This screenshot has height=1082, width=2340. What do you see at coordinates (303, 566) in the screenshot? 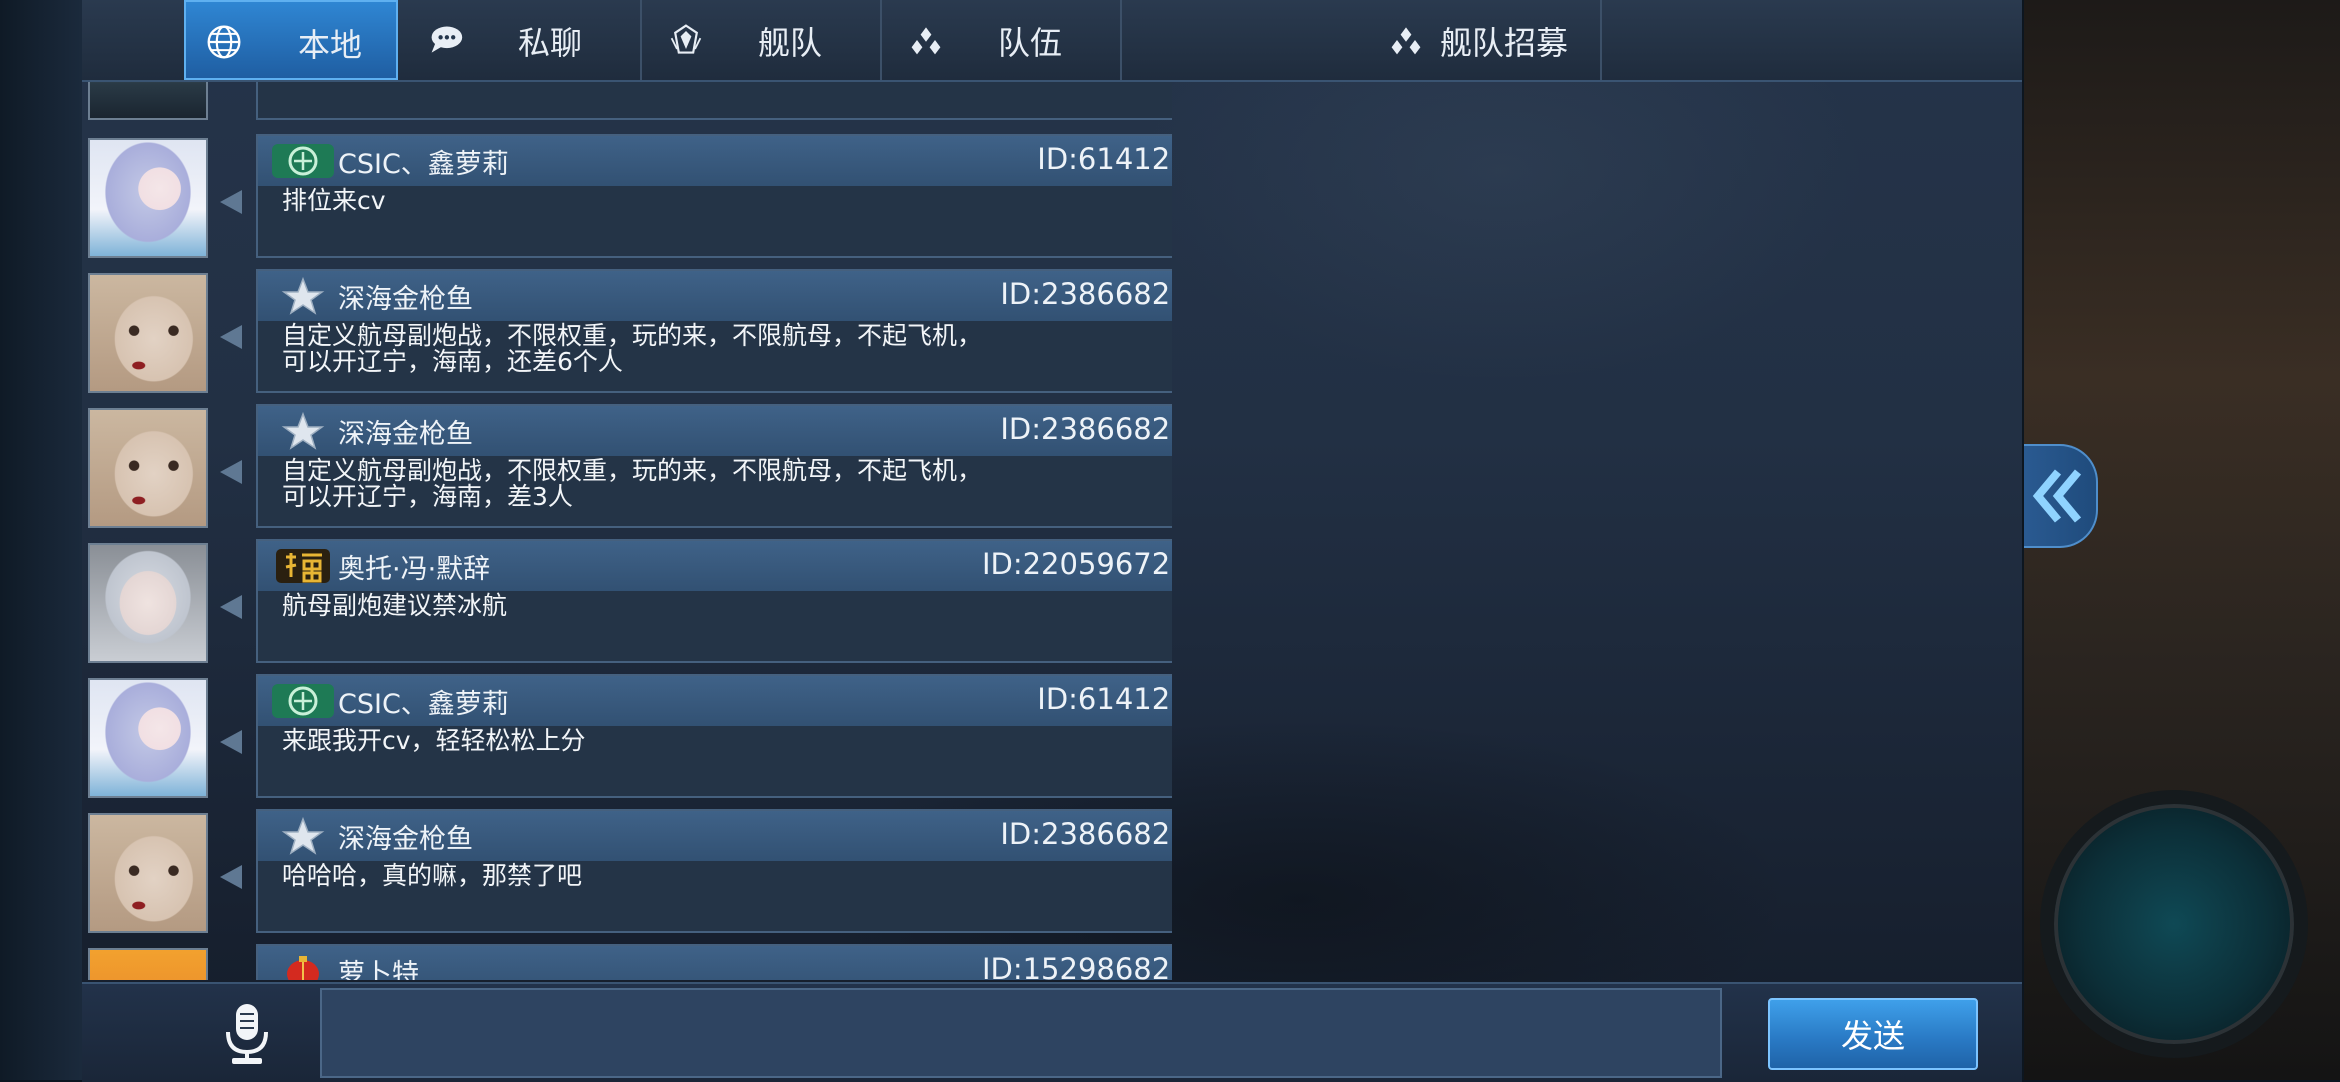
I see `fu-character-badge` at bounding box center [303, 566].